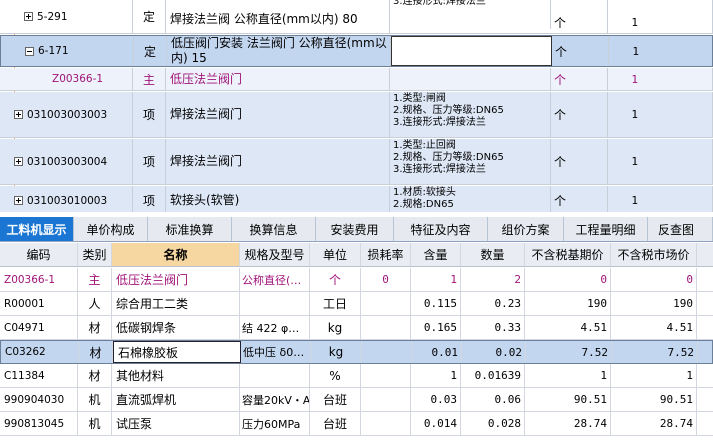 Image resolution: width=713 pixels, height=441 pixels. What do you see at coordinates (471, 51) in the screenshot?
I see `item-features-editor` at bounding box center [471, 51].